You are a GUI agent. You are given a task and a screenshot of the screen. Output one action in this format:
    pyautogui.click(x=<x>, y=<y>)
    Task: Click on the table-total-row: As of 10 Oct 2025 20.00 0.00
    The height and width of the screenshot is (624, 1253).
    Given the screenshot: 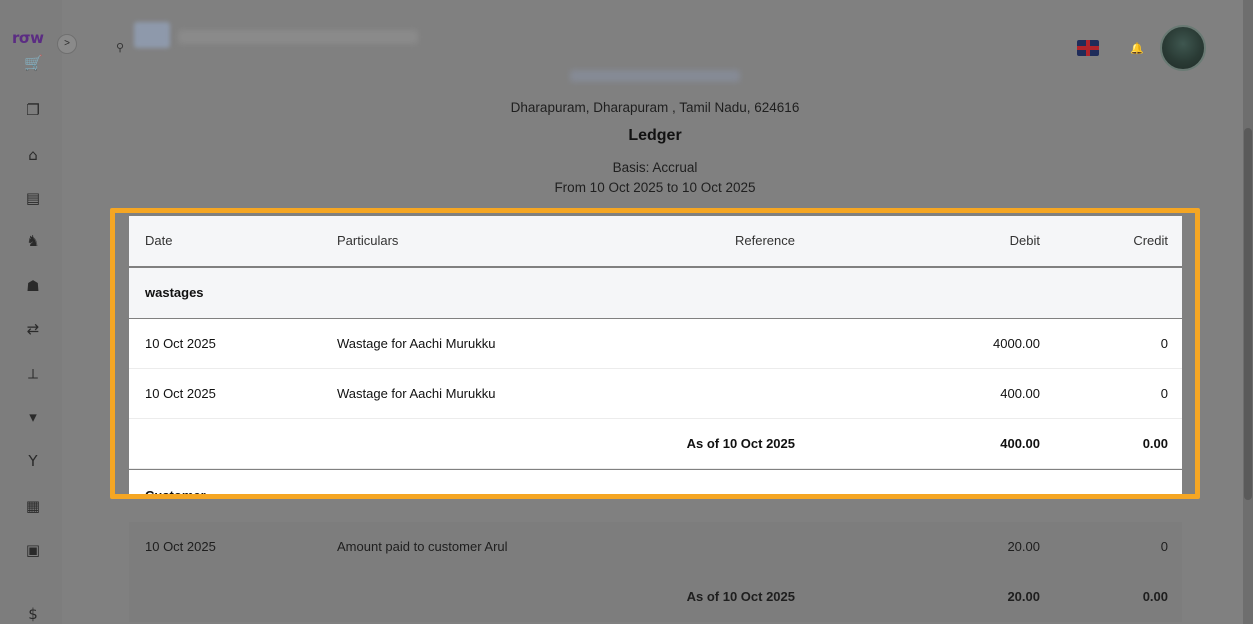 What is the action you would take?
    pyautogui.click(x=655, y=597)
    